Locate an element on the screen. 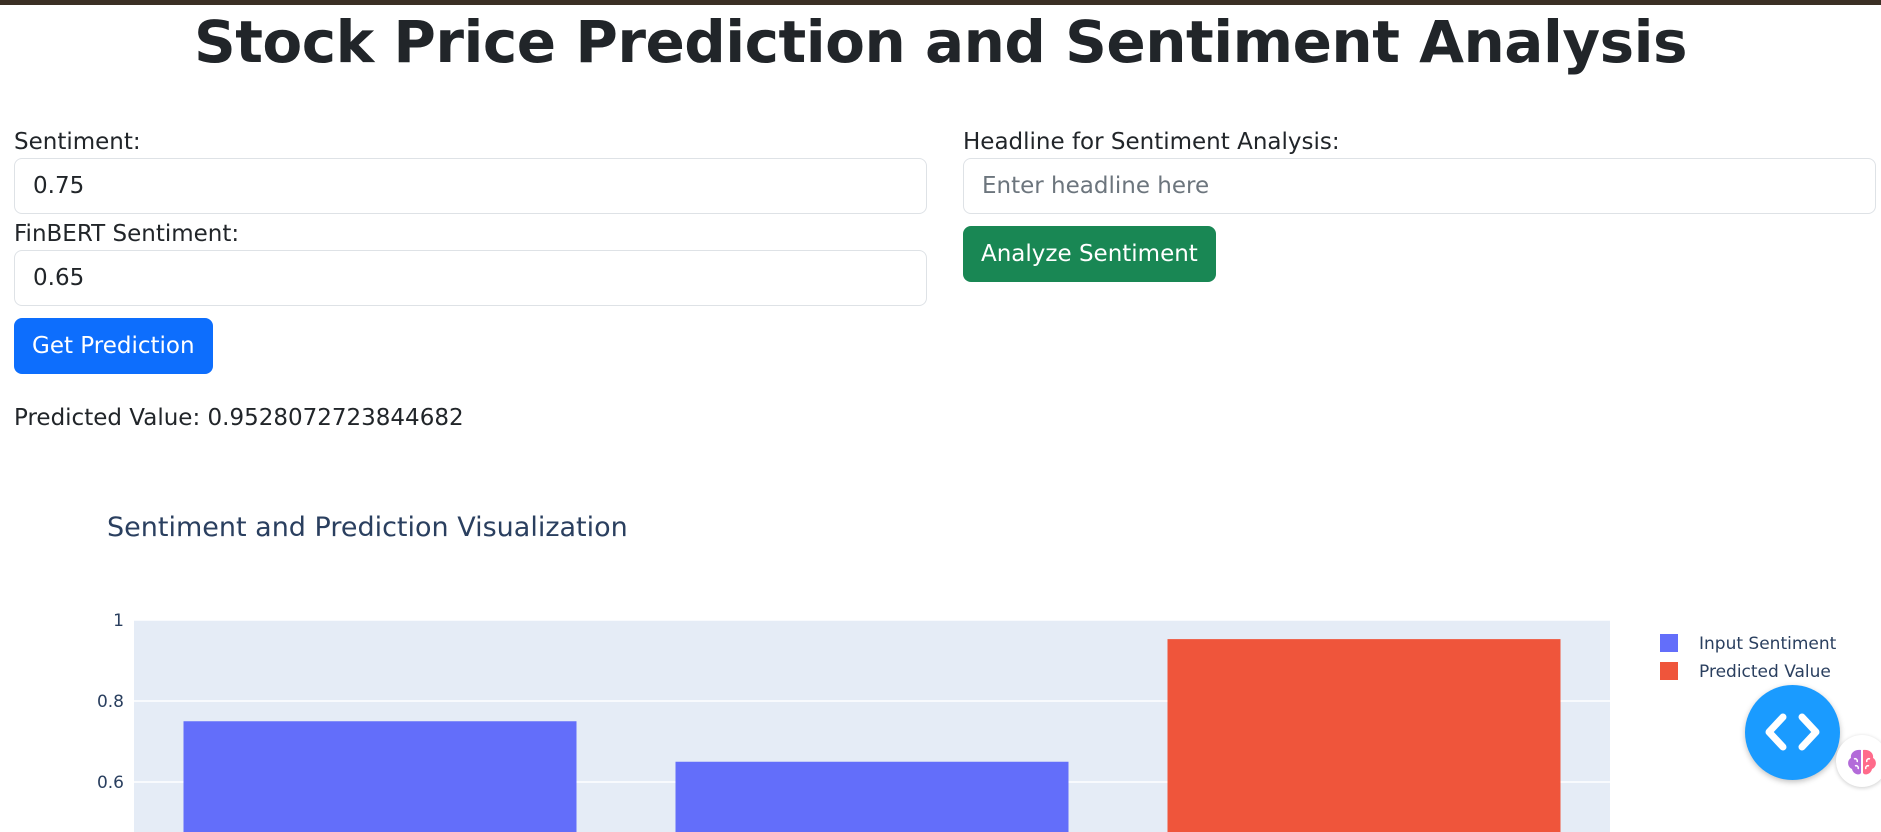 This screenshot has height=832, width=1881. legend-item: Predicted Value is located at coordinates (1745, 672).